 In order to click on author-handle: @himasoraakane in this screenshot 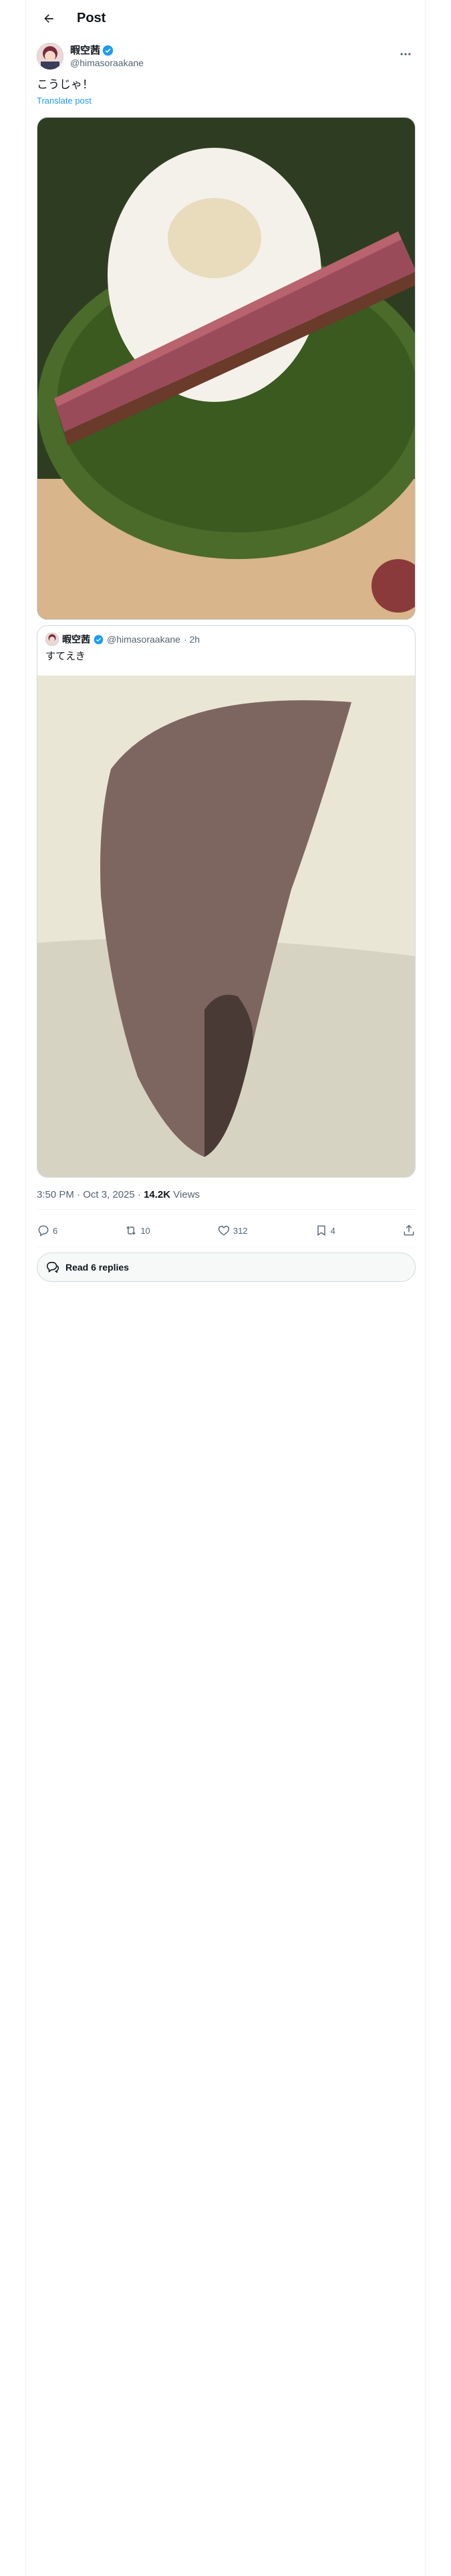, I will do `click(107, 63)`.